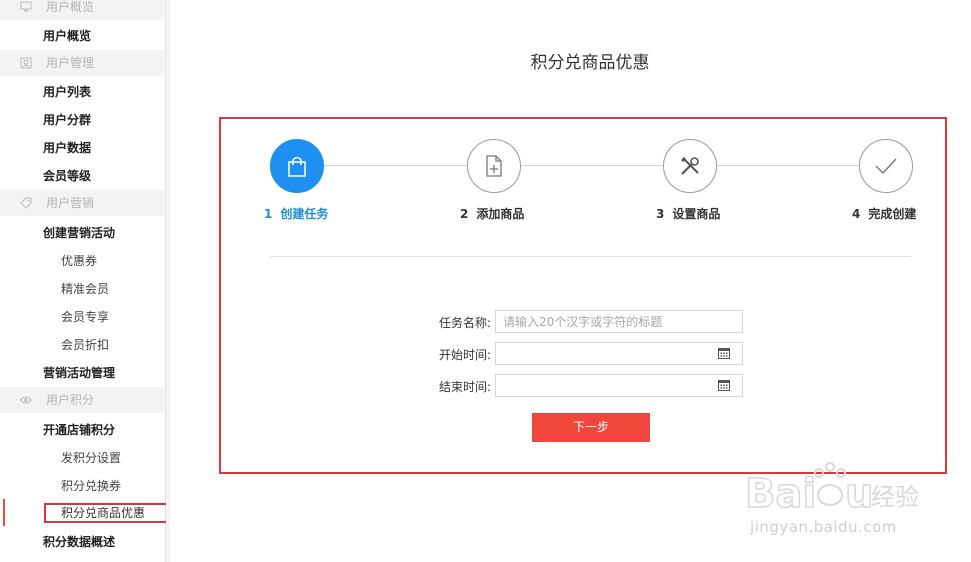  I want to click on sidebar-group-user-management: 用户管理, so click(82, 63).